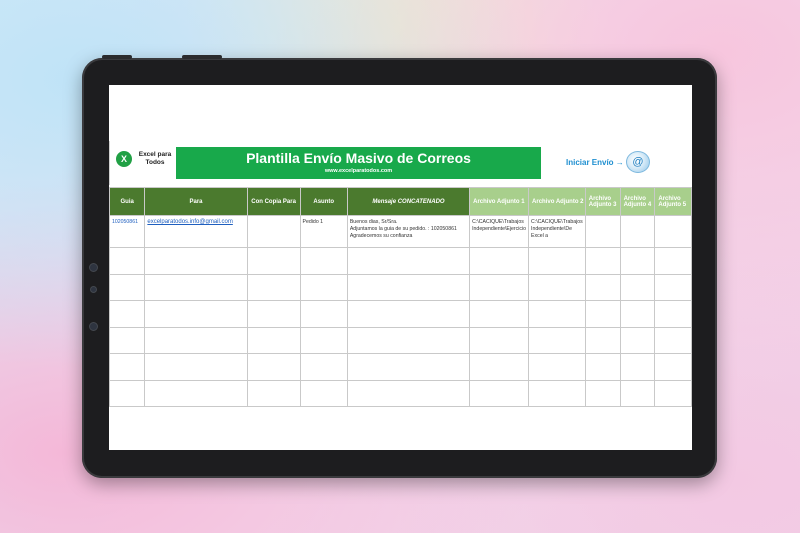 The image size is (800, 533). I want to click on start-send-label: Iniciar Envío →, so click(595, 162).